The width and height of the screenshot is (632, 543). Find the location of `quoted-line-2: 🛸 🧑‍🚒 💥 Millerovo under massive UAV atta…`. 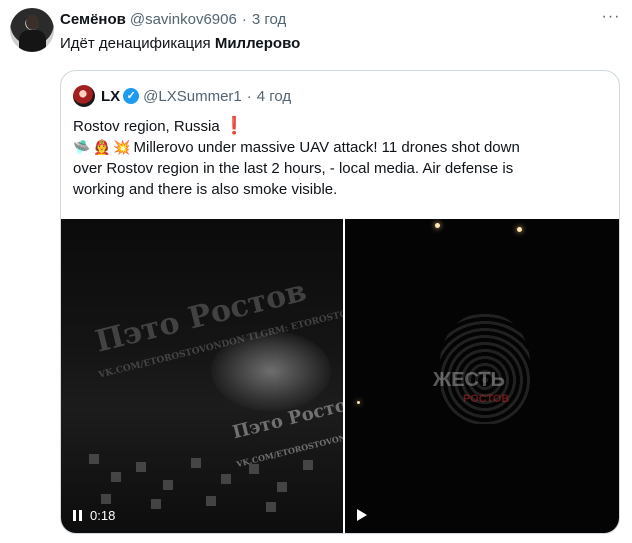

quoted-line-2: 🛸 🧑‍🚒 💥 Millerovo under massive UAV atta… is located at coordinates (338, 147).